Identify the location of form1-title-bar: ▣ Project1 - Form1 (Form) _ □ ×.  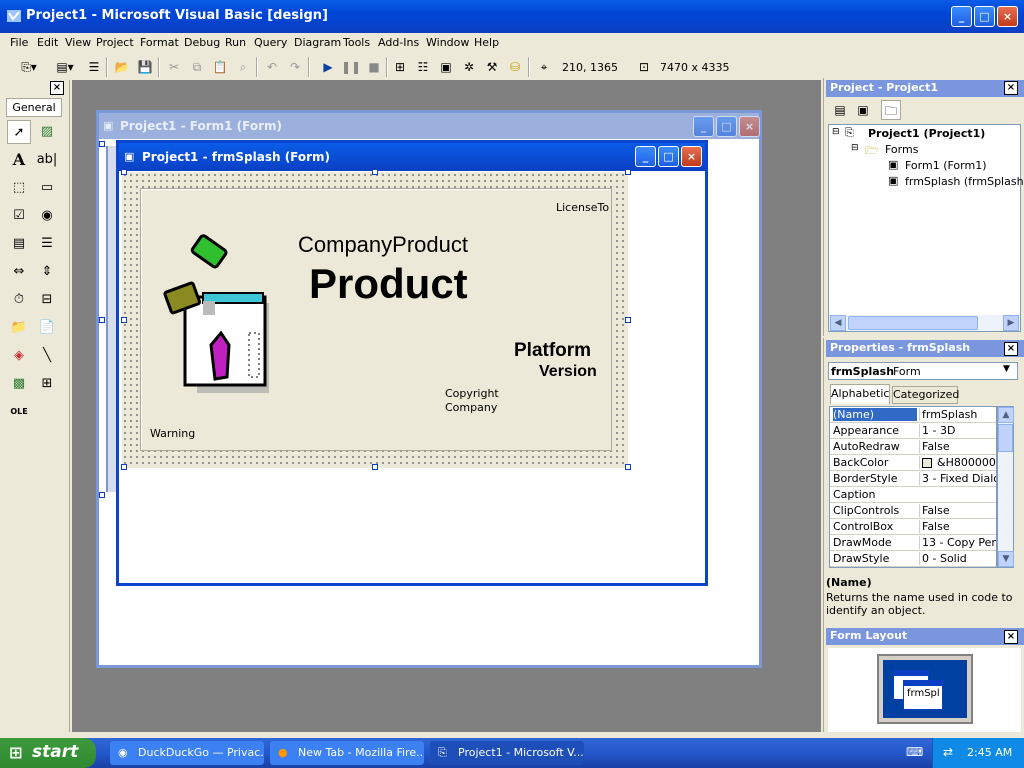
(429, 126).